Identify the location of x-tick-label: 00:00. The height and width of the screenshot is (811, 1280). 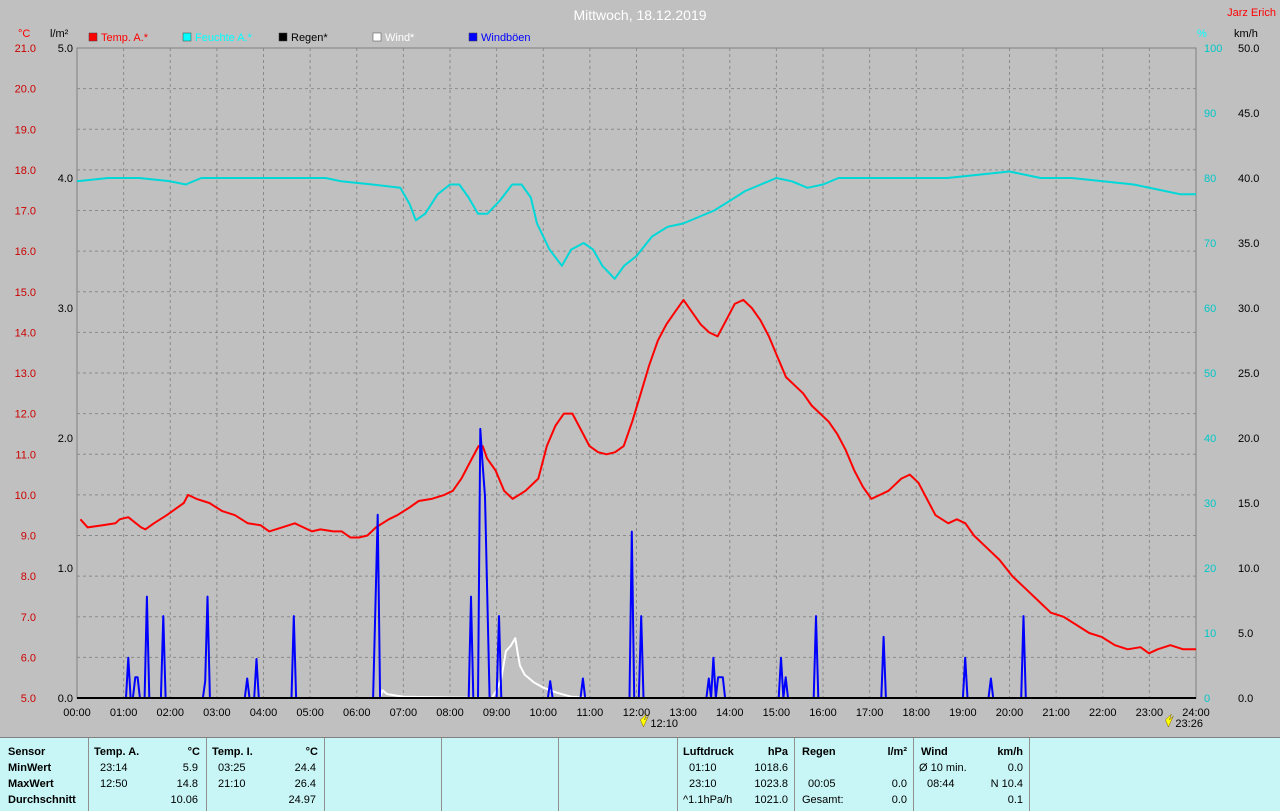
(77, 713).